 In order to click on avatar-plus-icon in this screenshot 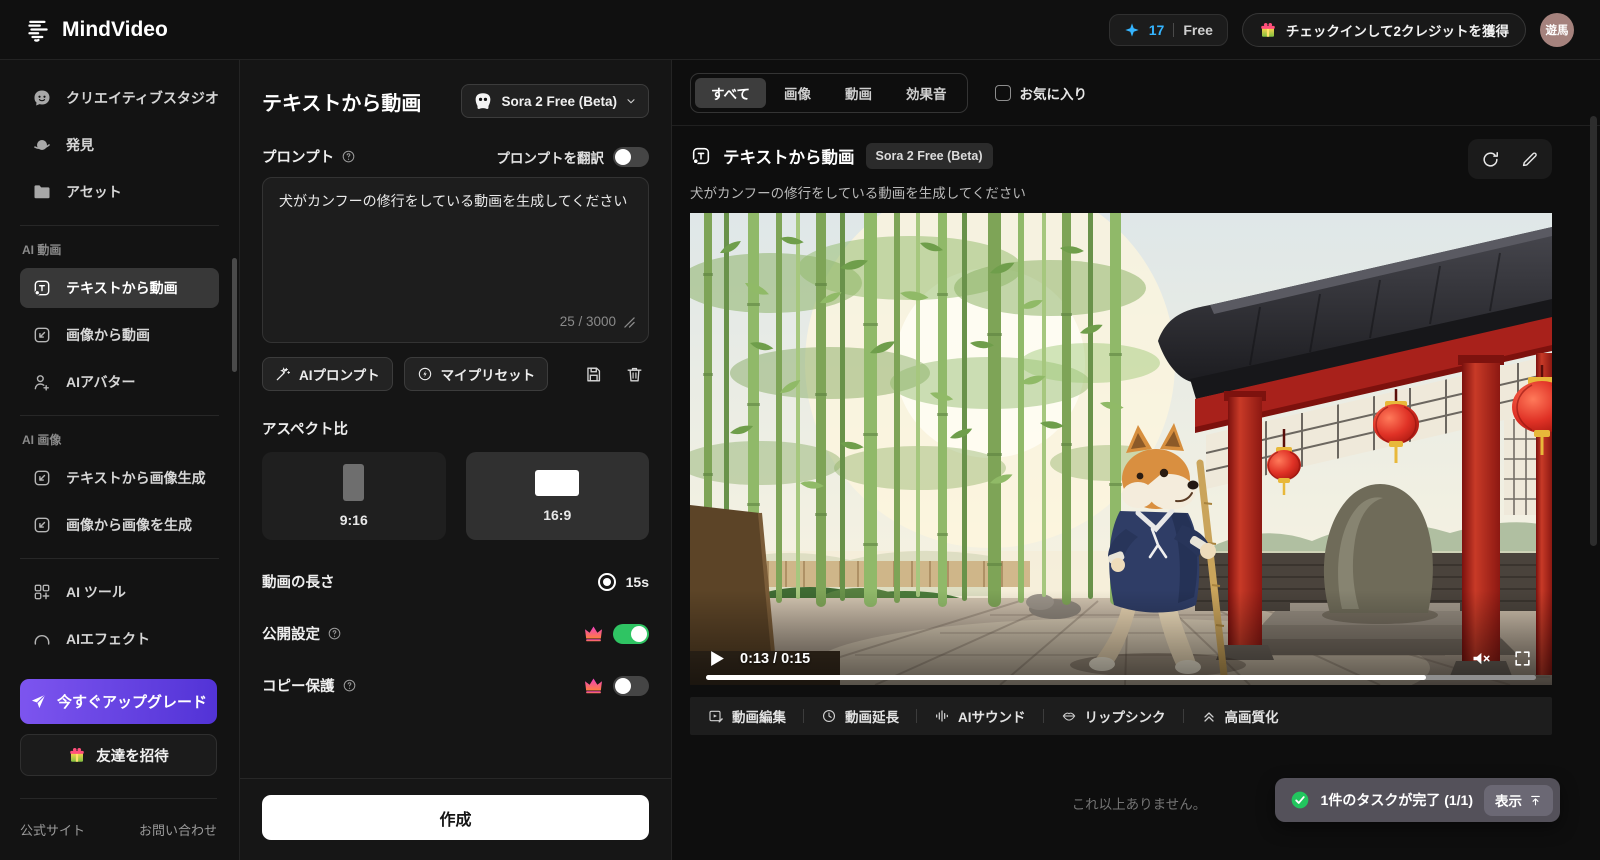, I will do `click(42, 382)`.